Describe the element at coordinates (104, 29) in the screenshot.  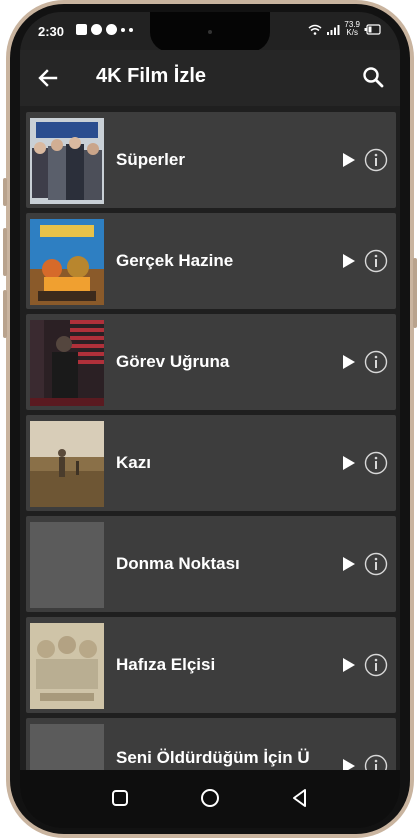
I see `notification-icons` at that location.